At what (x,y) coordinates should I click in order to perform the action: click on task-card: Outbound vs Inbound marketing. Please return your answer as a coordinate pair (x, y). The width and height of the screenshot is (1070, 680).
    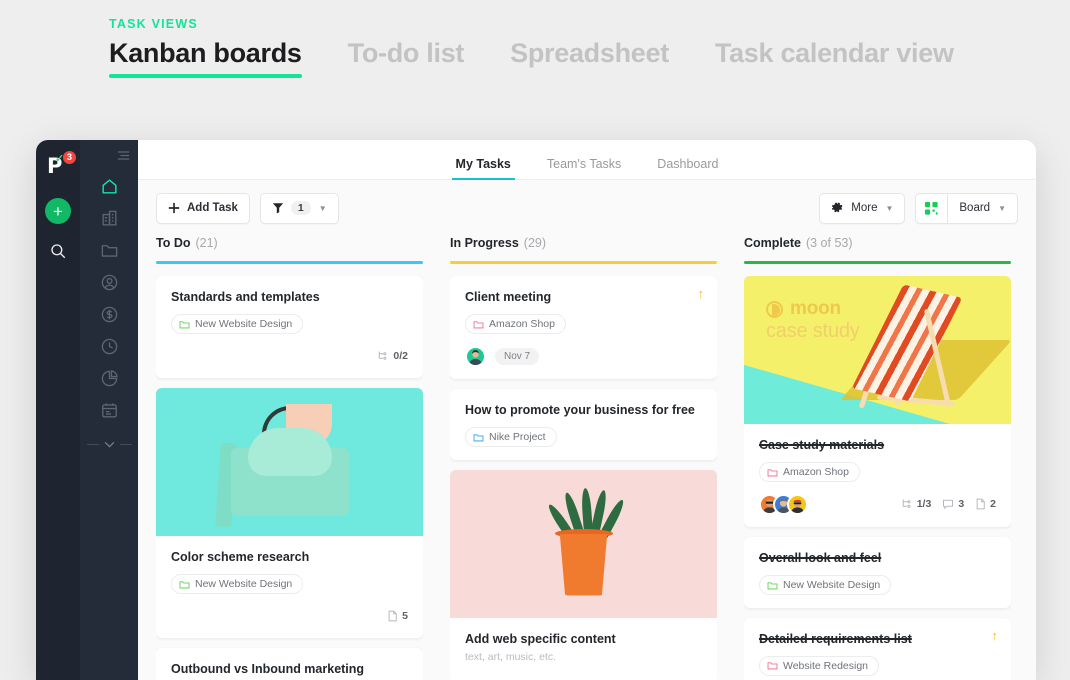
    Looking at the image, I should click on (289, 664).